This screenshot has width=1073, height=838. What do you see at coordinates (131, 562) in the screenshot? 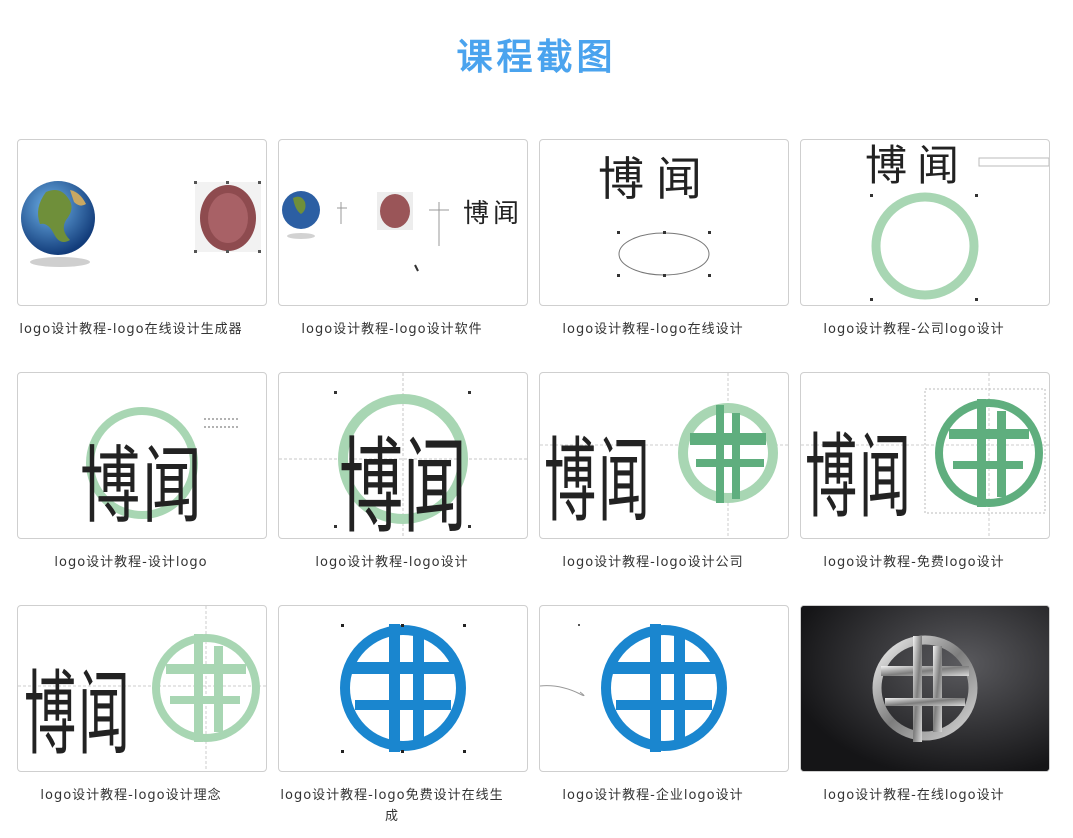
I see `thumbnail-caption: logo设计教程-设计logo` at bounding box center [131, 562].